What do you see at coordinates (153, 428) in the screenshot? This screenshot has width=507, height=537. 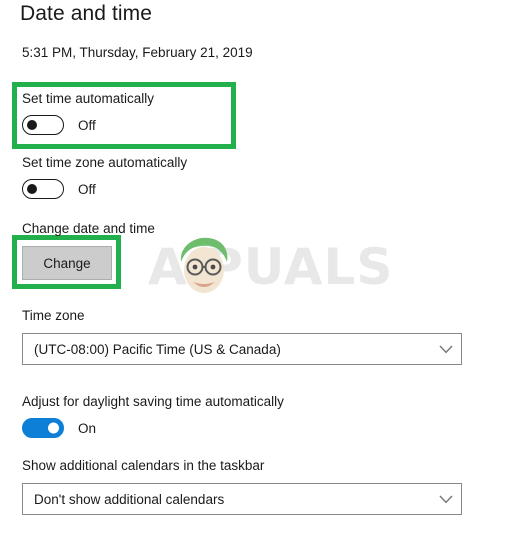 I see `daylight-saving-toggle-row: On` at bounding box center [153, 428].